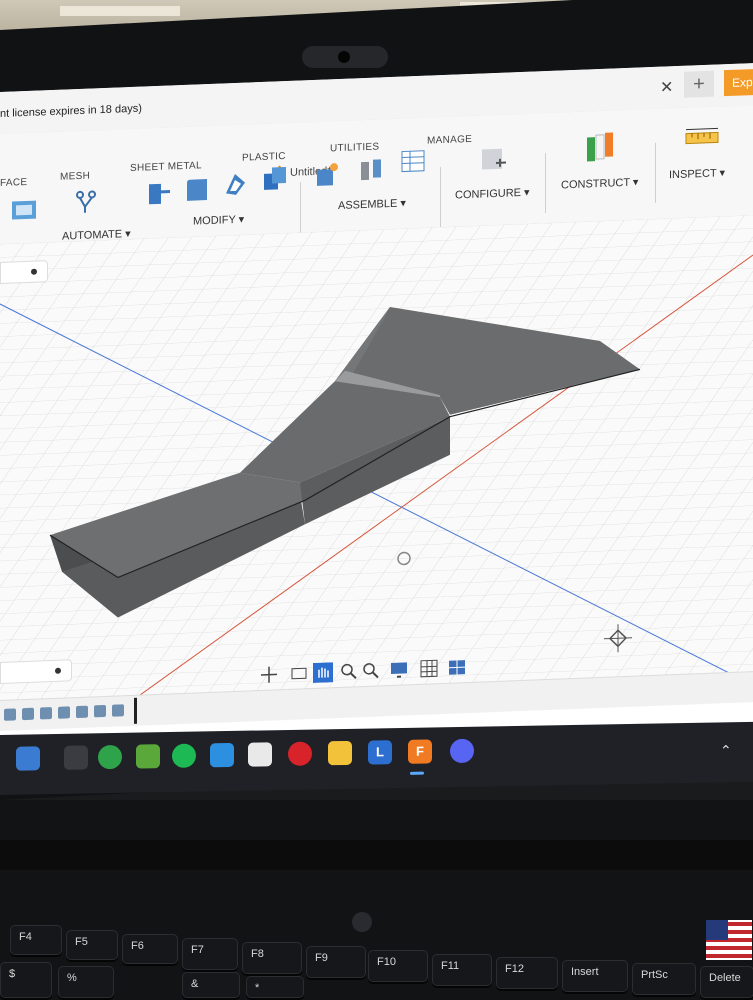 The width and height of the screenshot is (753, 1000). I want to click on comments-panel-toggle, so click(36, 671).